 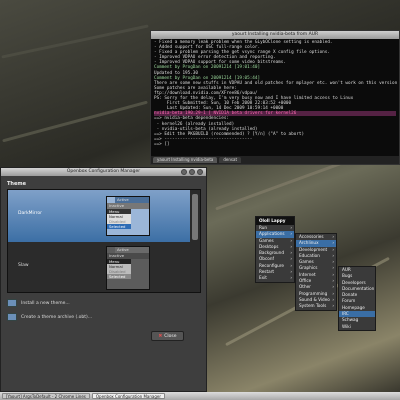 What do you see at coordinates (267, 272) in the screenshot?
I see `menu-item-label: Restart` at bounding box center [267, 272].